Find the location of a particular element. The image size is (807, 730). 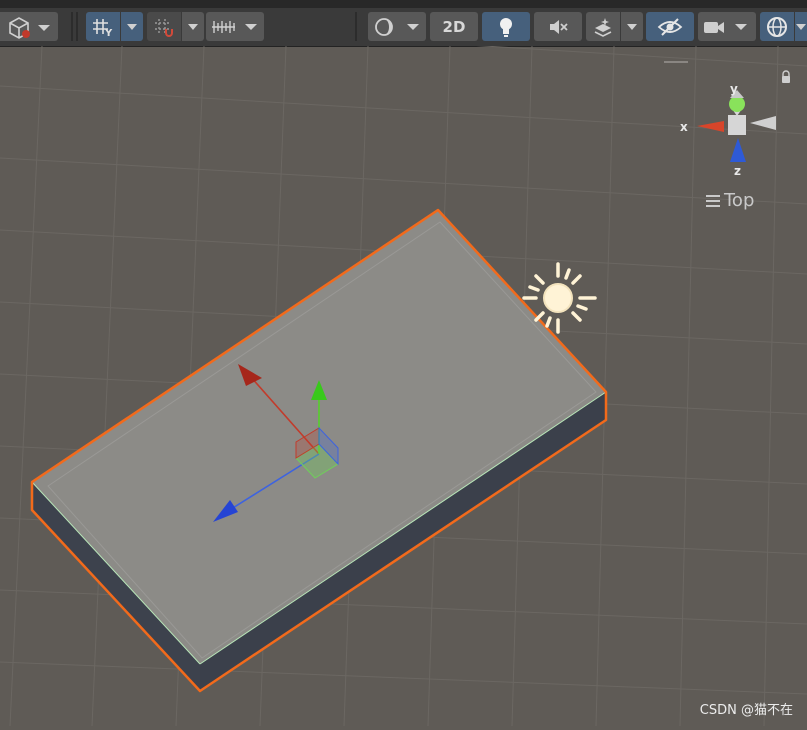

grid-icon: Y is located at coordinates (103, 28).